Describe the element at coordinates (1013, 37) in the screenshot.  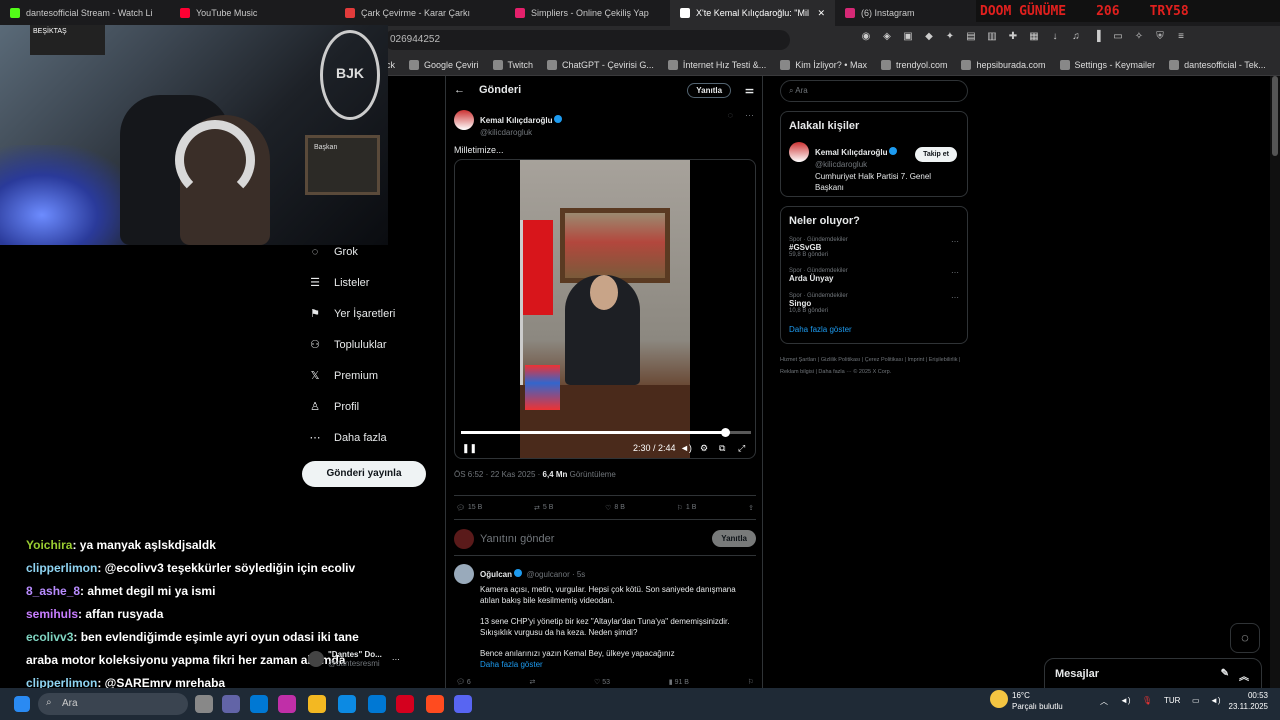
I see `puzzle-icon: ✚` at that location.